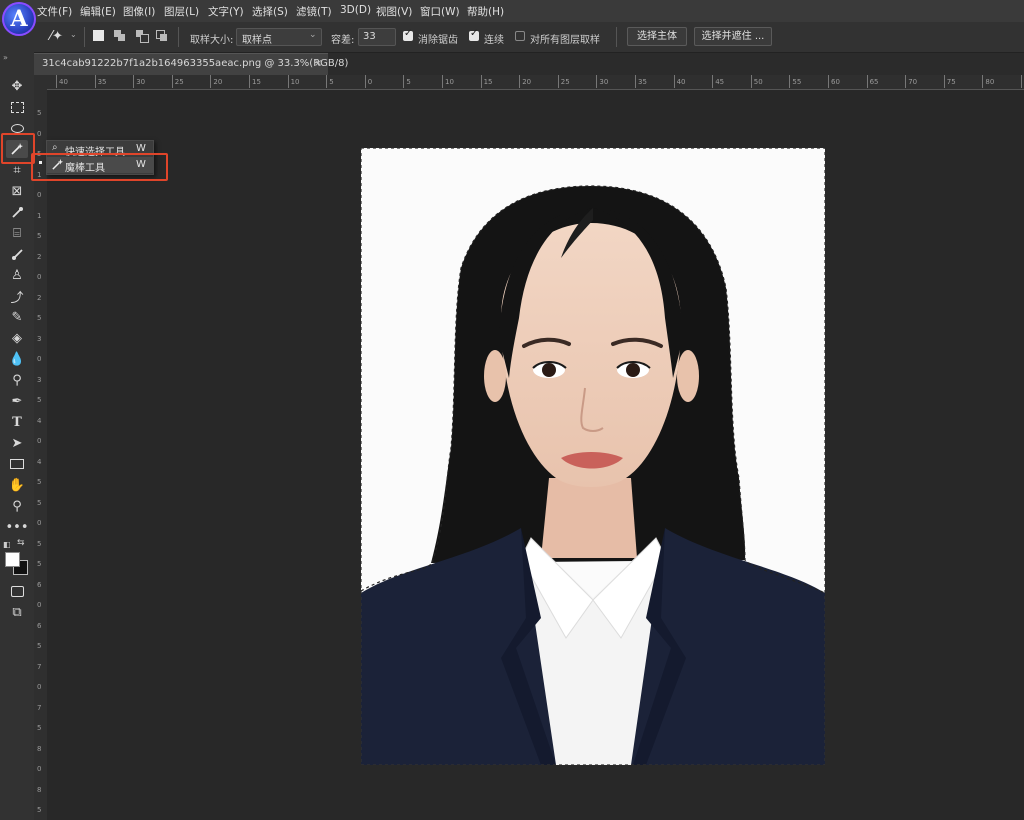  Describe the element at coordinates (988, 81) in the screenshot. I see `ruler-tick-label: 80` at that location.